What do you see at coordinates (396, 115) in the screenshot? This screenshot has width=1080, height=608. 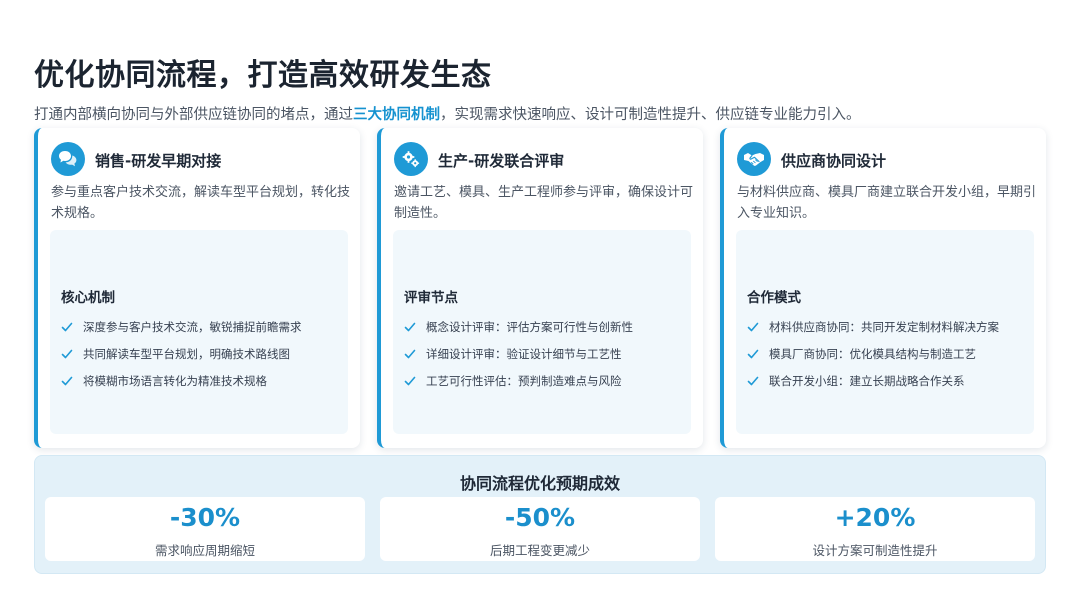 I see `subtitle-highlight: 三大协同机制` at bounding box center [396, 115].